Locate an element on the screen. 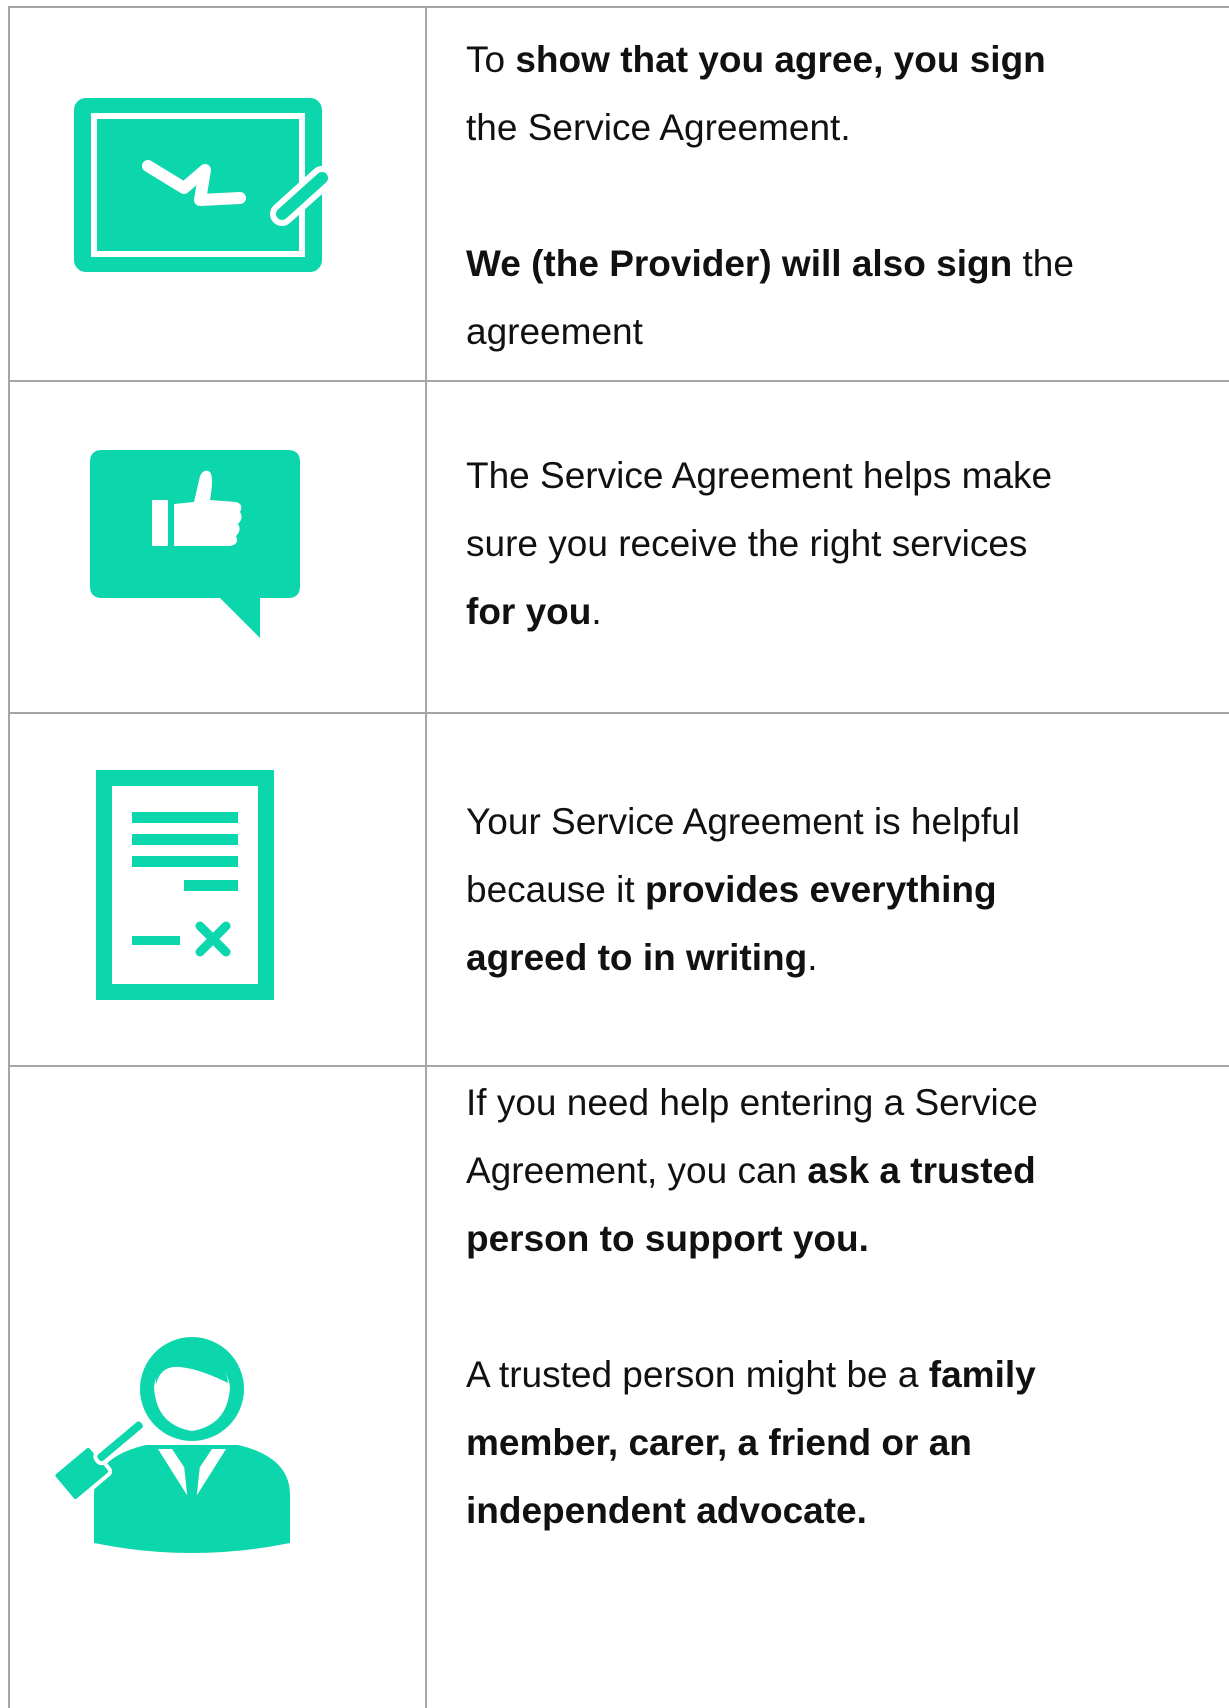  text-line: because it provides everything is located at coordinates (846, 890).